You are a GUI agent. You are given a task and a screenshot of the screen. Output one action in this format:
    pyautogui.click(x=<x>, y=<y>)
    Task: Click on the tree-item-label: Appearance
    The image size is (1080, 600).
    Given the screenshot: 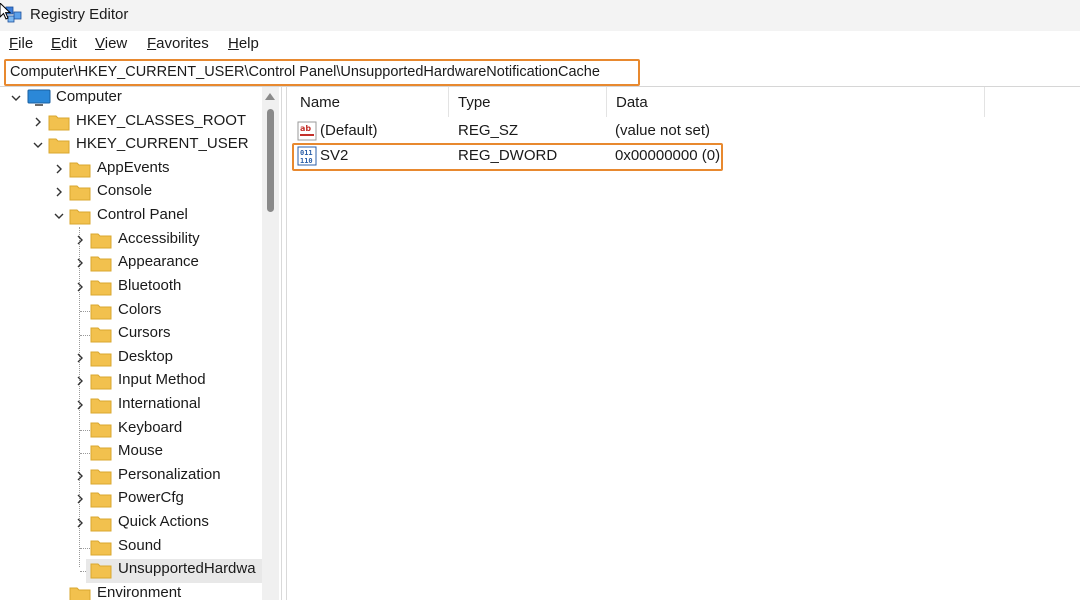 What is the action you would take?
    pyautogui.click(x=158, y=261)
    